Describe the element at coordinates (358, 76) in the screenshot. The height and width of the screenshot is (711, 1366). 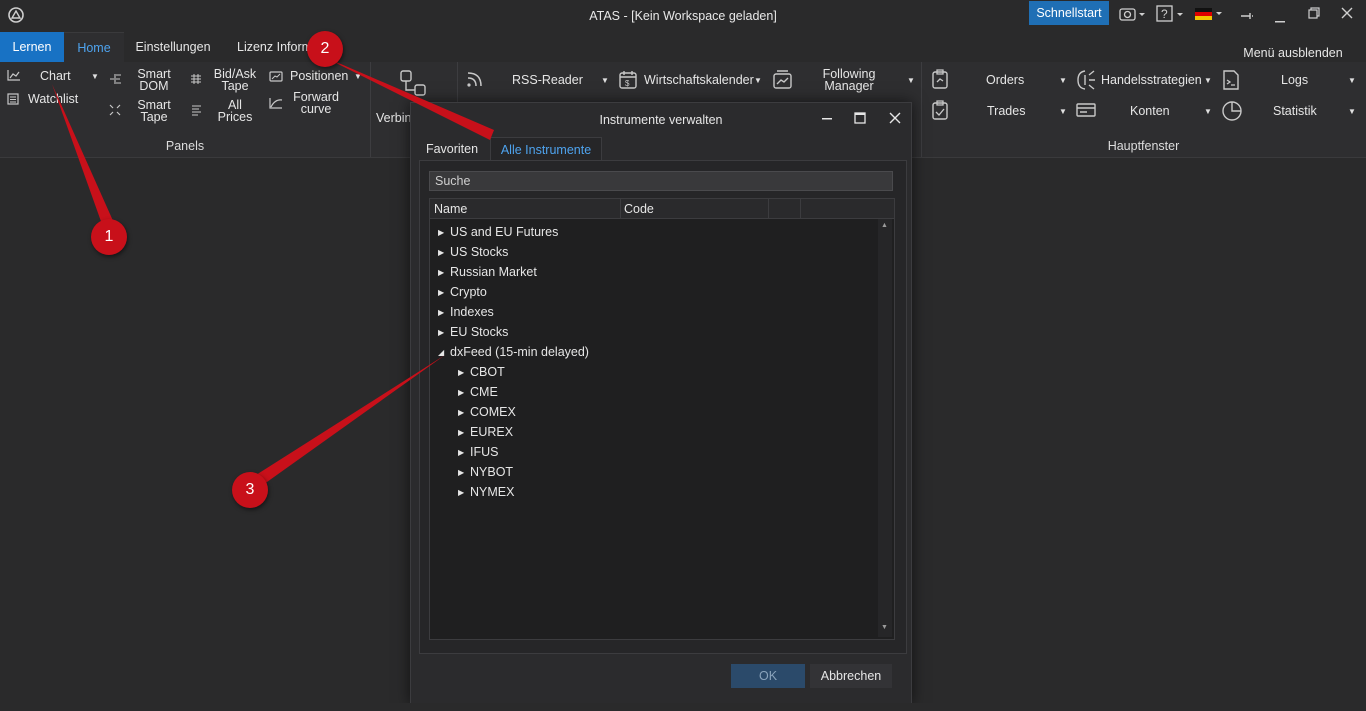
I see `positions-dropdown-icon: ▼` at that location.